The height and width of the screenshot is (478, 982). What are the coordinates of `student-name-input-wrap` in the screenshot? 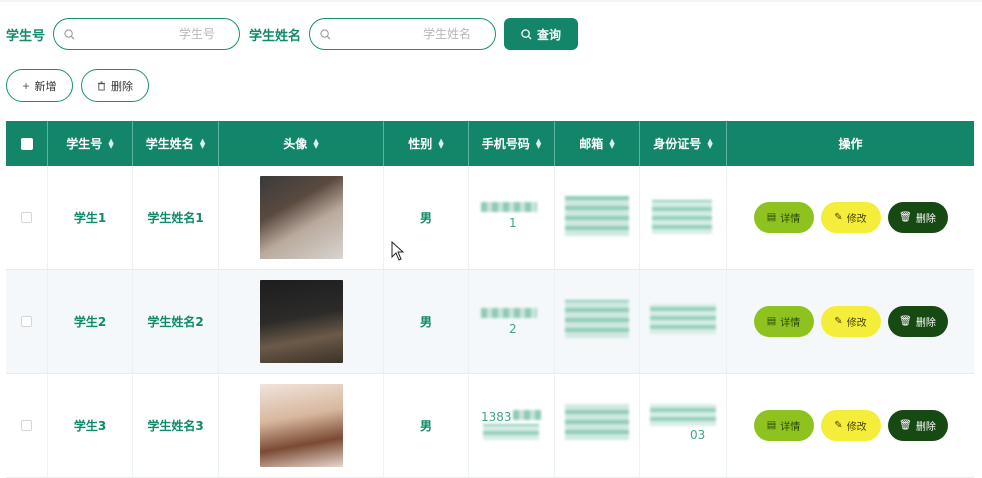 It's located at (403, 34).